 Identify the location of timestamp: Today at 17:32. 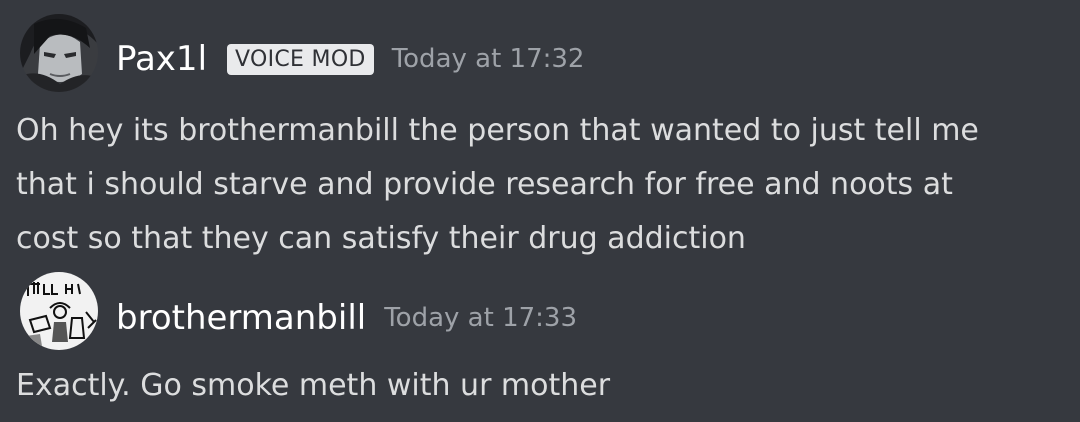
(488, 59).